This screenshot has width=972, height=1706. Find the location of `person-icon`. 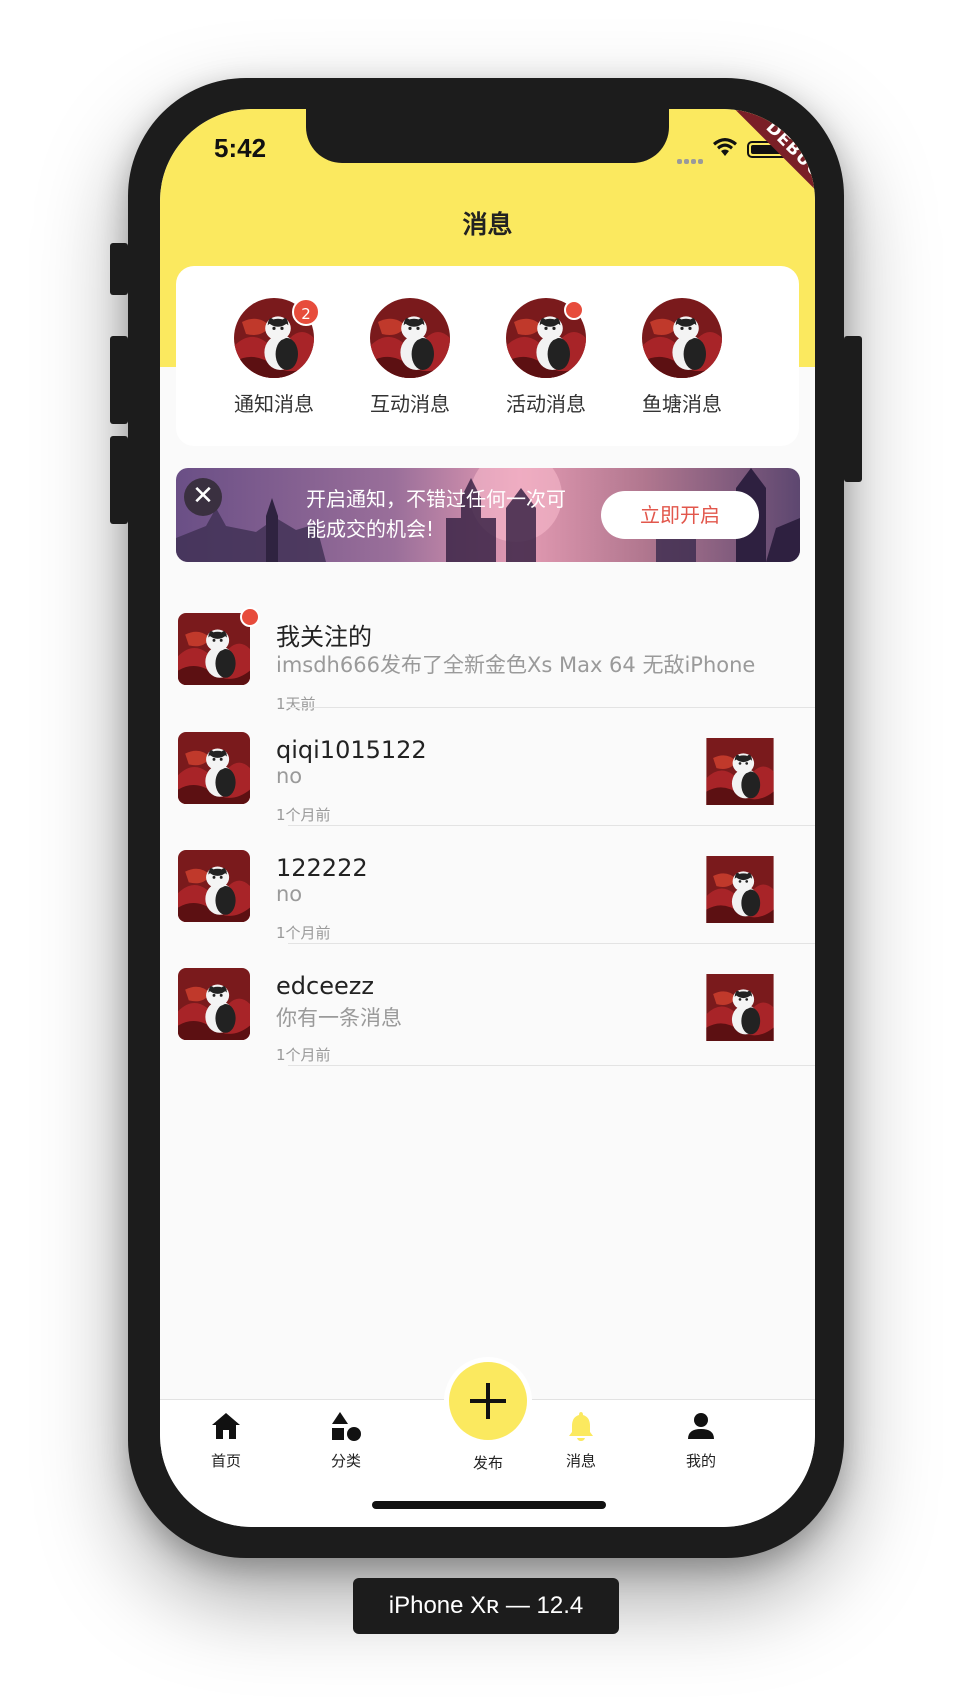

person-icon is located at coordinates (701, 1426).